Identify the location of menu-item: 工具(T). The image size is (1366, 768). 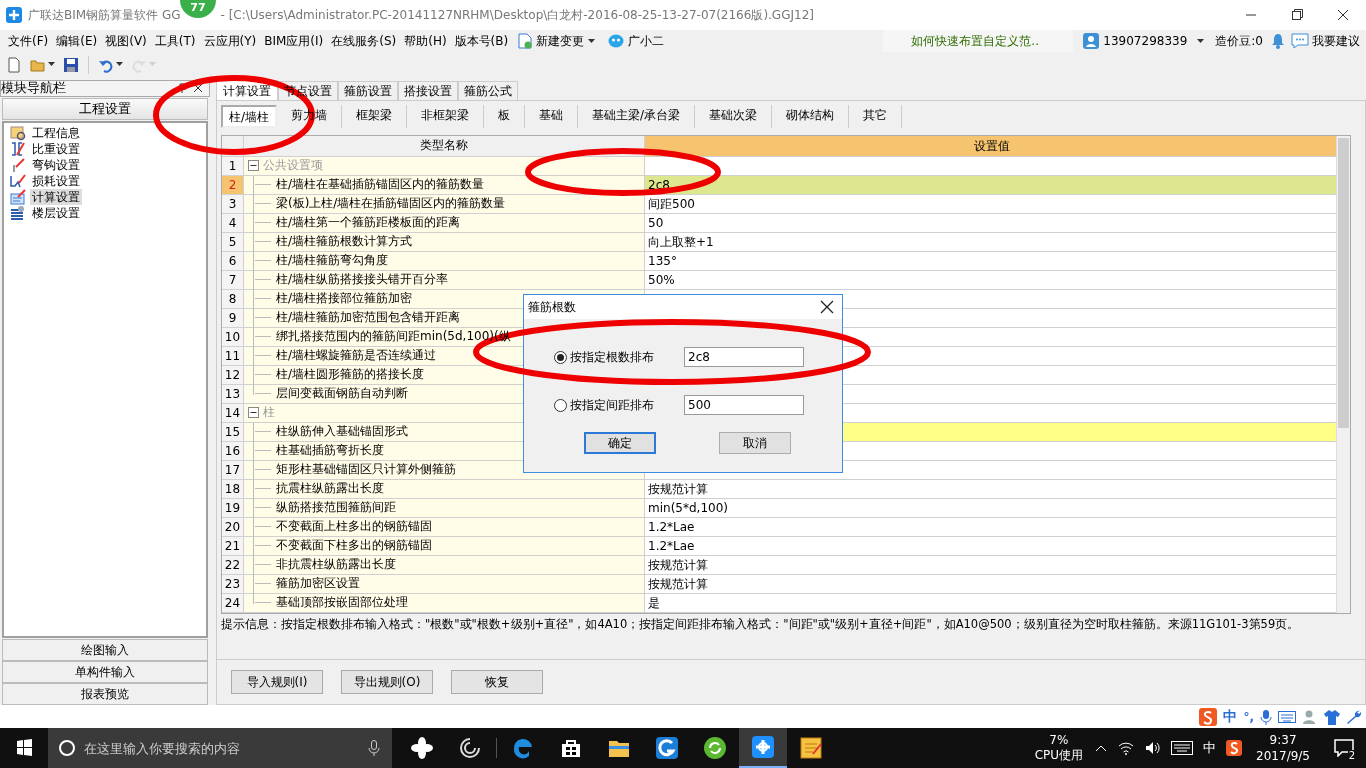
(175, 41).